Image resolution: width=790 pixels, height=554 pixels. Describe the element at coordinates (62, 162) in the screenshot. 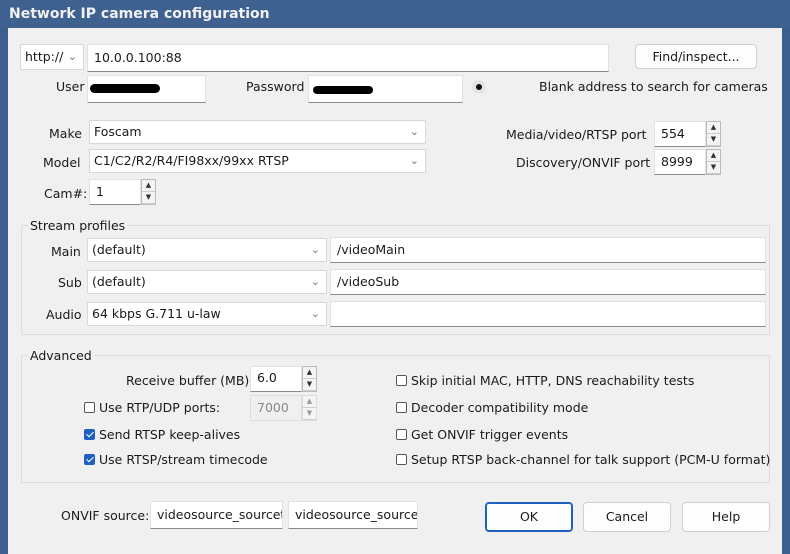

I see `model-label: Model` at that location.